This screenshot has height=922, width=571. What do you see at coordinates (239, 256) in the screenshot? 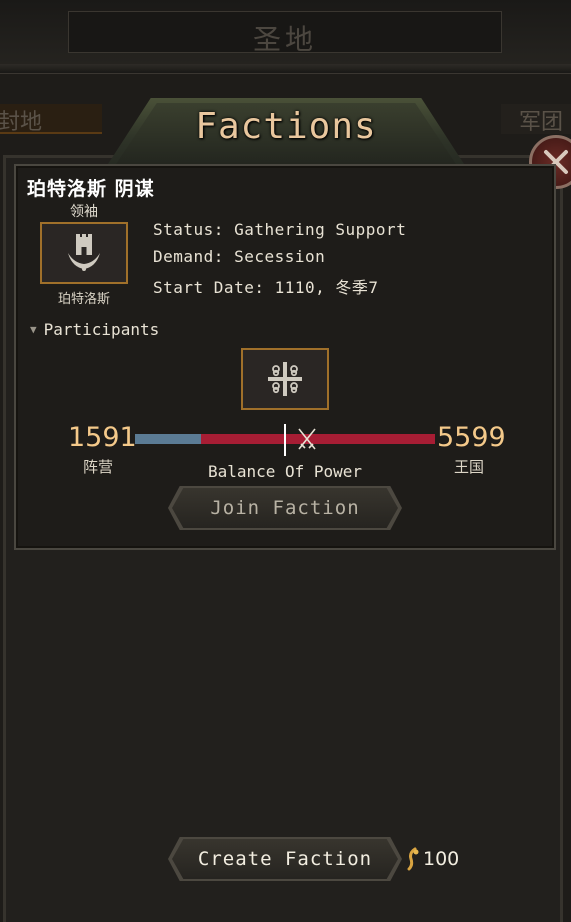
I see `faction-demand: Demand: Secession` at bounding box center [239, 256].